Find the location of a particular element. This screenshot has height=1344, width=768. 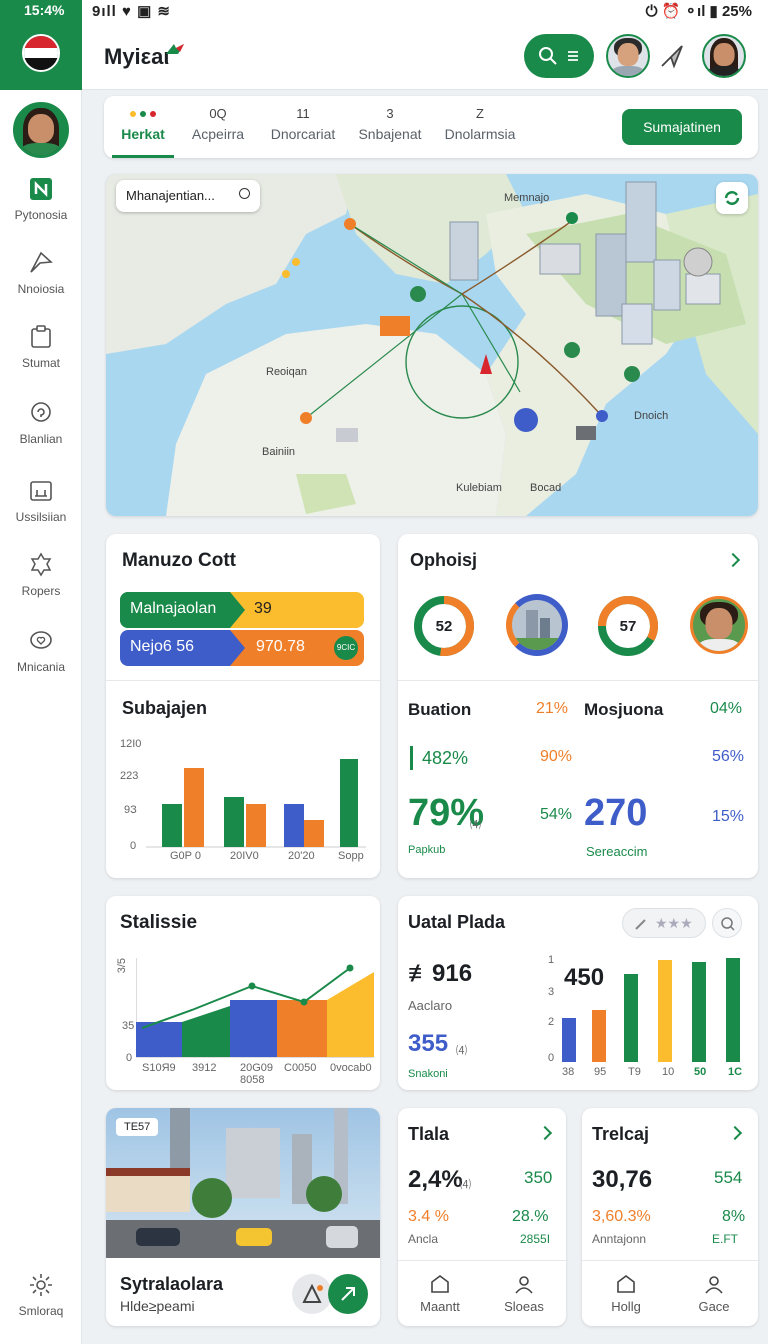

app-logo is located at coordinates (41, 56).